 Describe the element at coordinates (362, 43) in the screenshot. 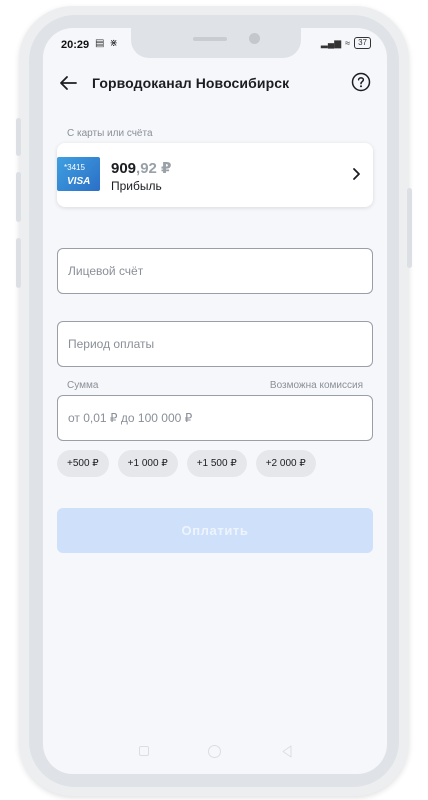

I see `battery-icon: 37` at that location.